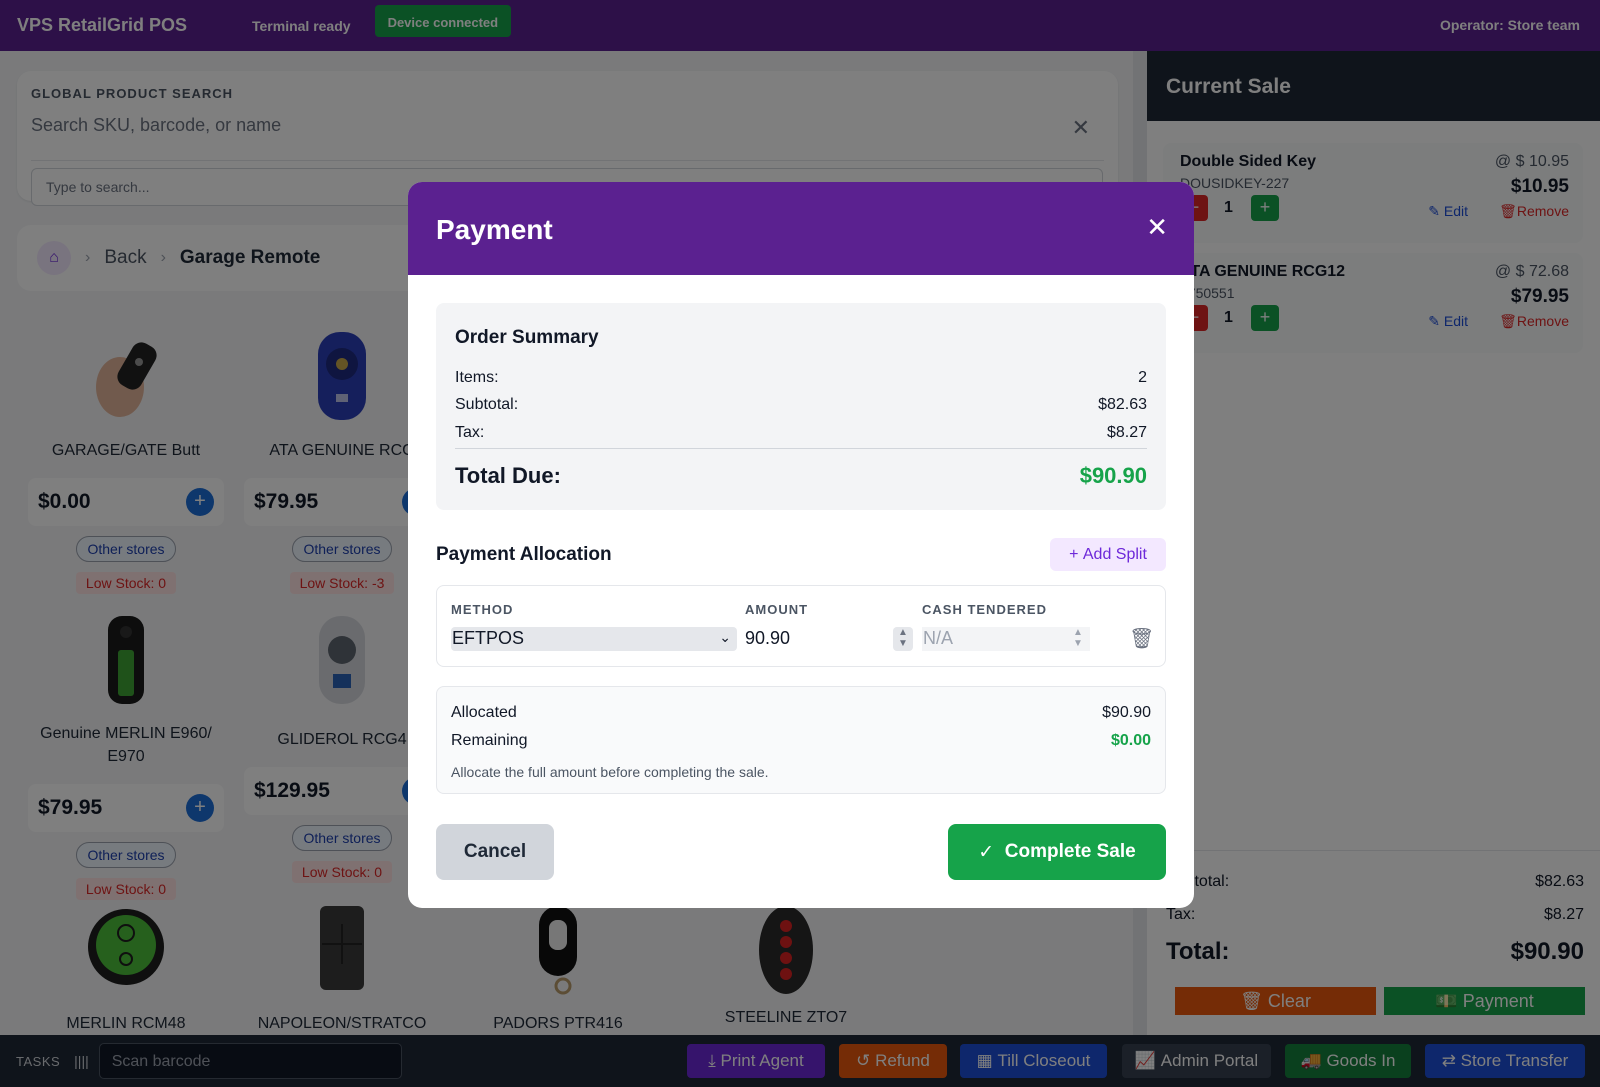 This screenshot has height=1087, width=1600. What do you see at coordinates (903, 639) in the screenshot?
I see `amount-stepper: ▲ ▼` at bounding box center [903, 639].